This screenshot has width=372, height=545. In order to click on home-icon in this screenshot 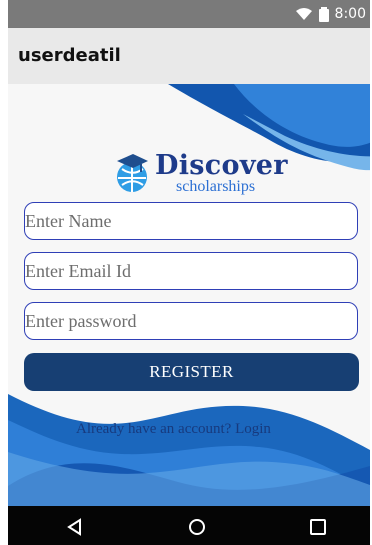, I will do `click(197, 527)`.